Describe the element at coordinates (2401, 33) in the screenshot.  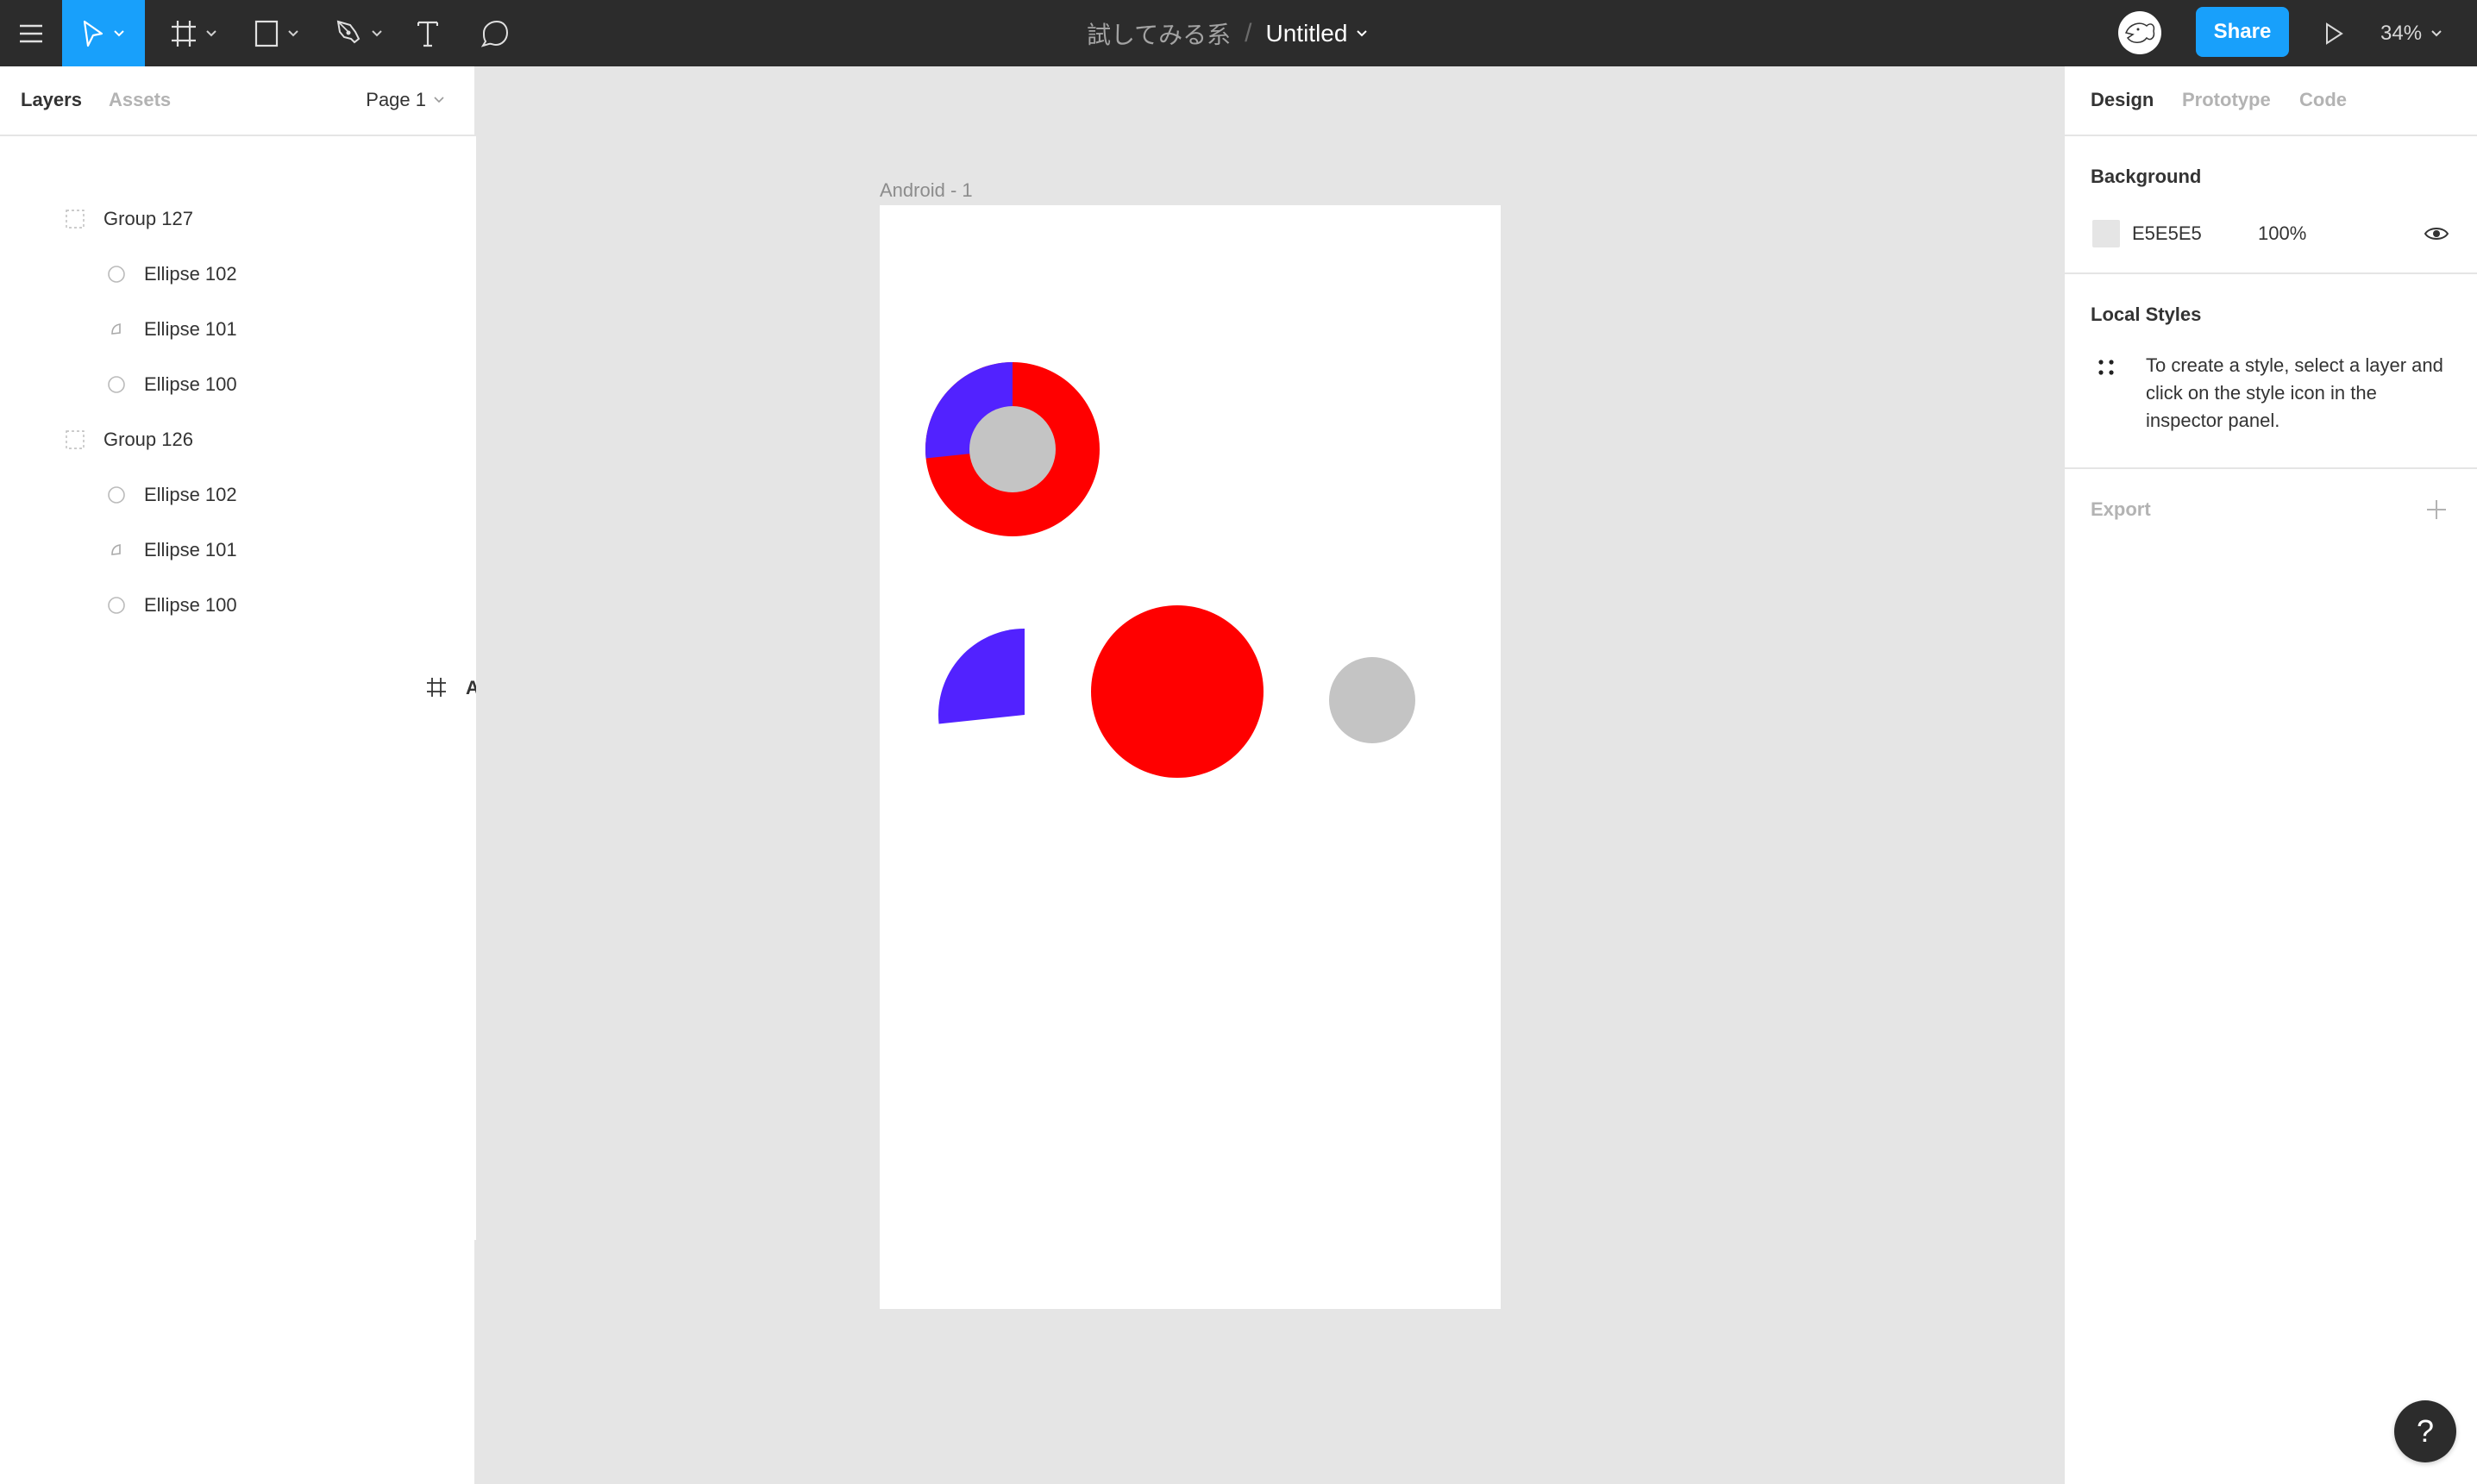
I see `zoom-level-value: 34%` at that location.